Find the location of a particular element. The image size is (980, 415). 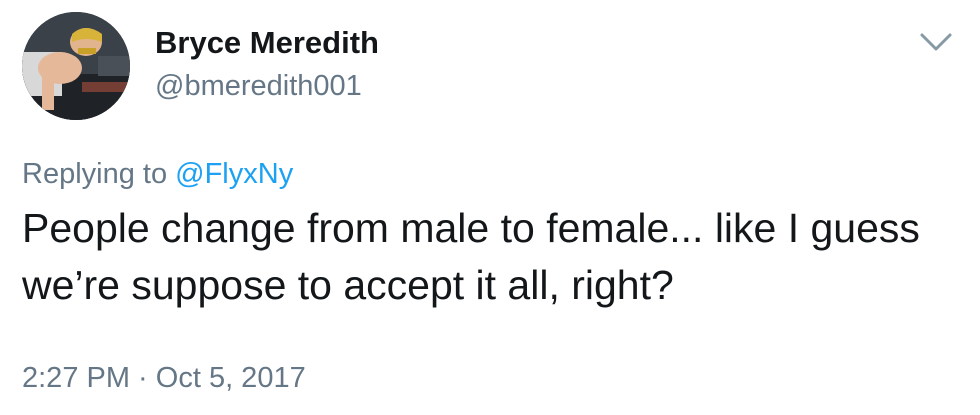

user-handle: @bmeredith001 is located at coordinates (258, 86).